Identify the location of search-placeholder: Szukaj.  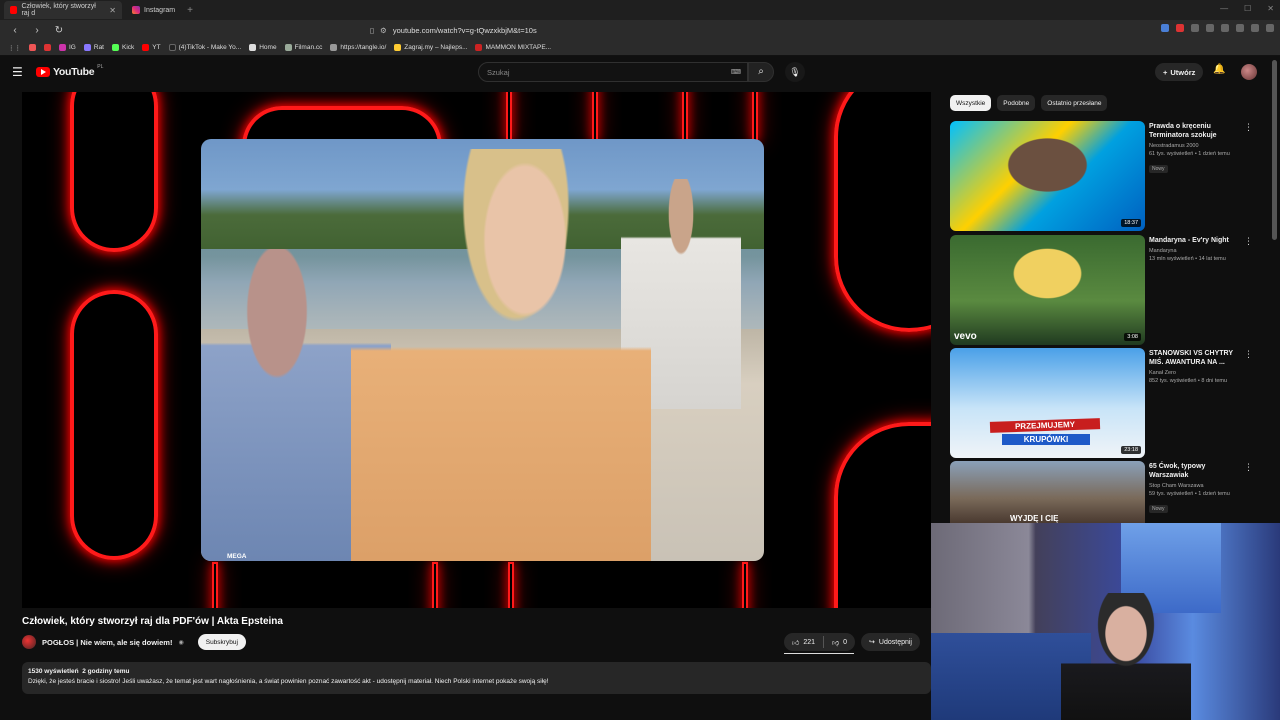
(498, 72).